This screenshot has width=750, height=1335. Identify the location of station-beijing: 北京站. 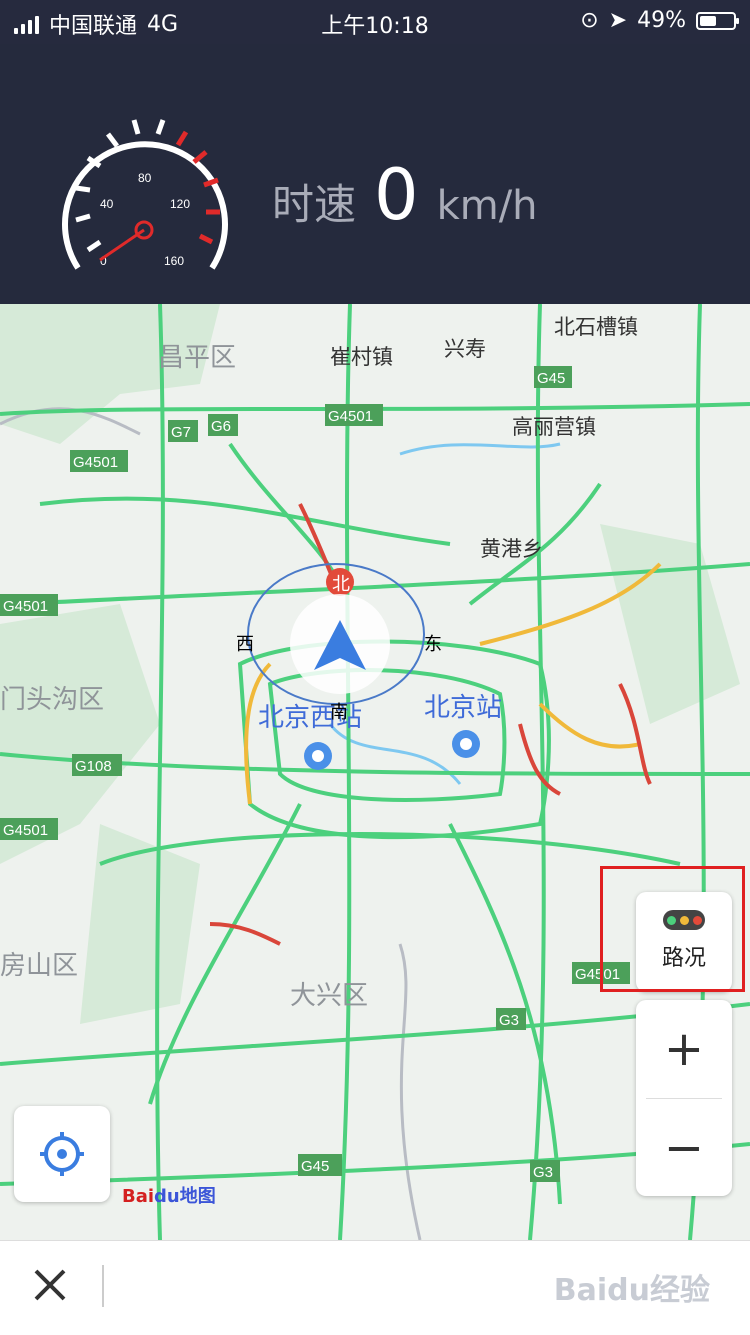
(463, 707).